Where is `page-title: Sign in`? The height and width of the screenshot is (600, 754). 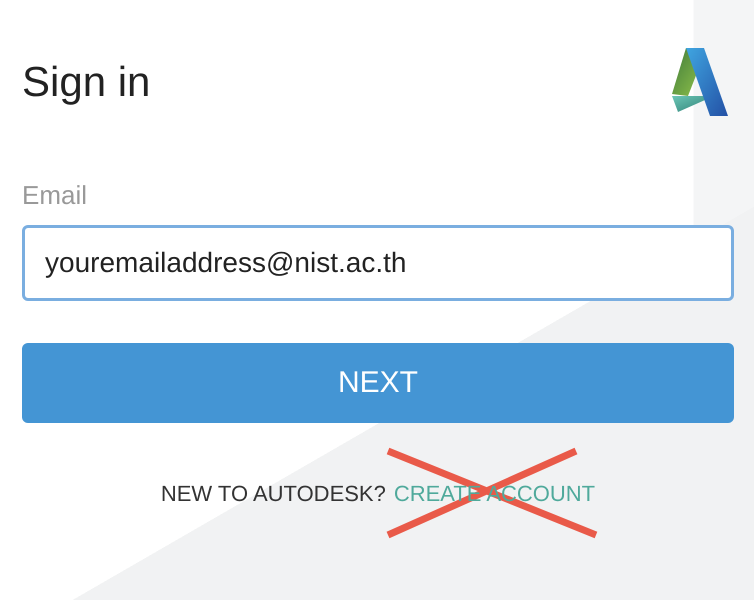
page-title: Sign in is located at coordinates (86, 82).